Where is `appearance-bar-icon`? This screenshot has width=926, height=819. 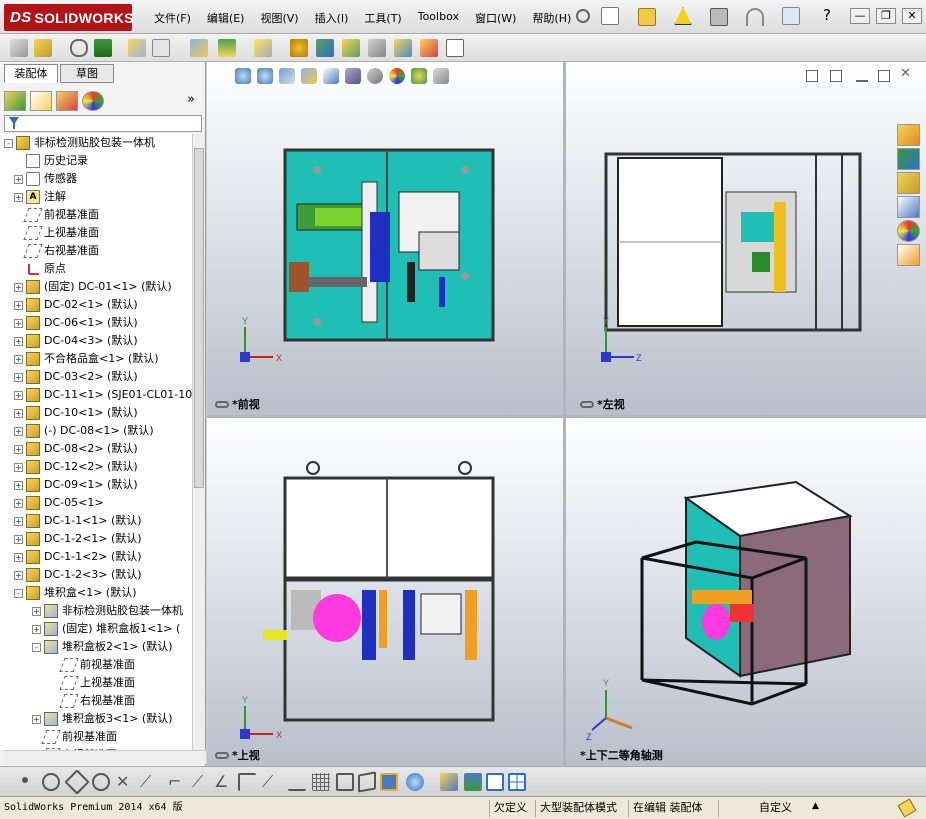 appearance-bar-icon is located at coordinates (473, 782).